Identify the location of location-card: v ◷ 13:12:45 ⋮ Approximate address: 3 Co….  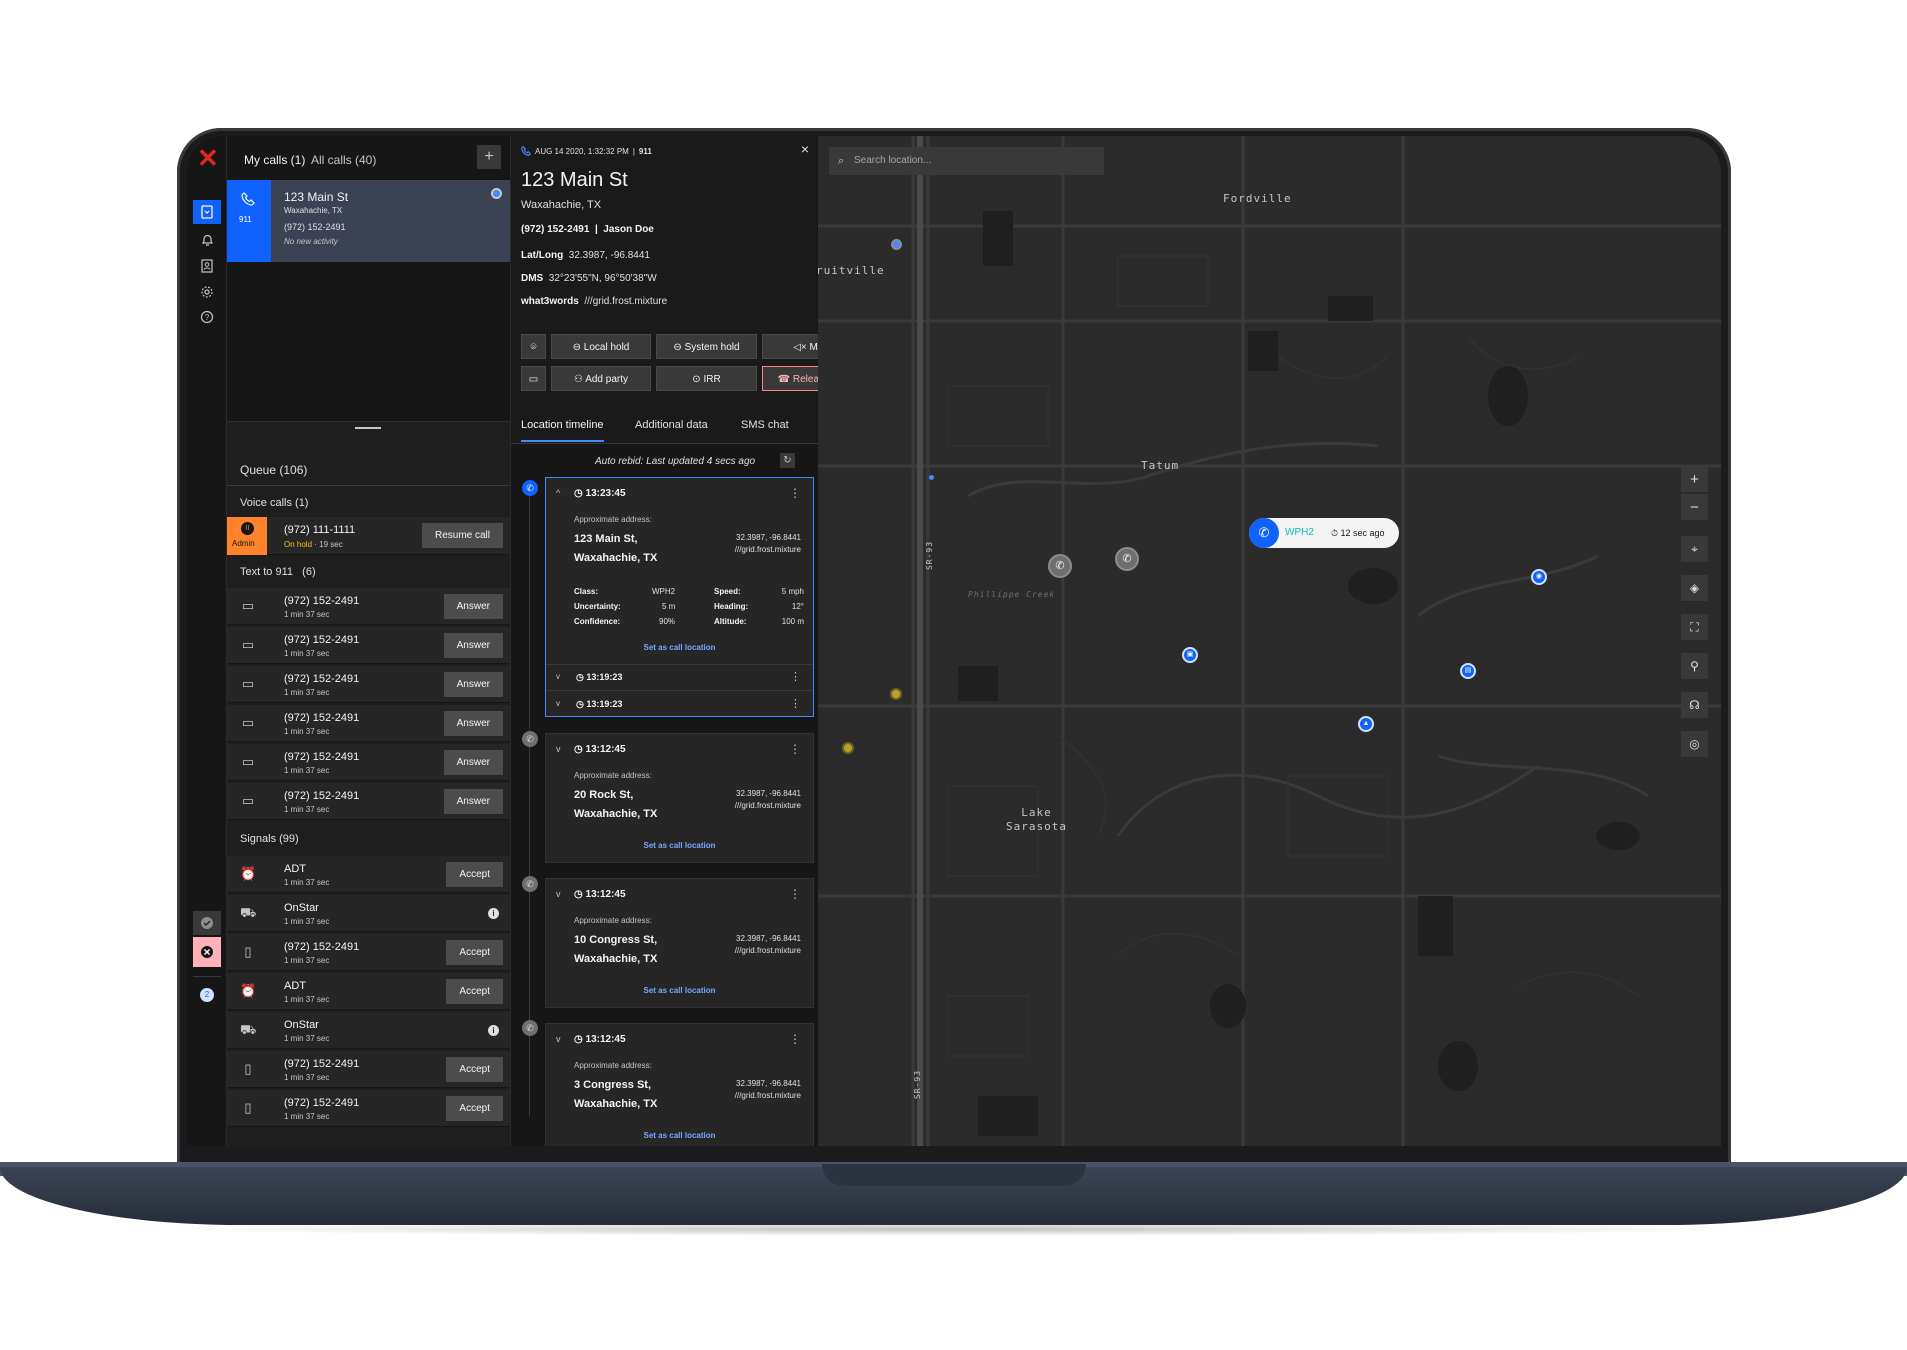
(679, 1084).